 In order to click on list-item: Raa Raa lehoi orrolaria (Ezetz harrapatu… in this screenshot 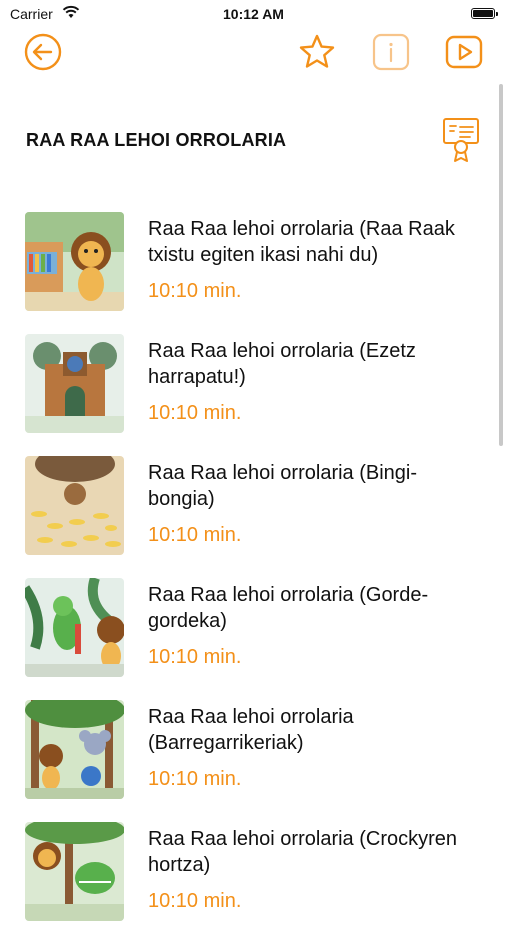, I will do `click(253, 395)`.